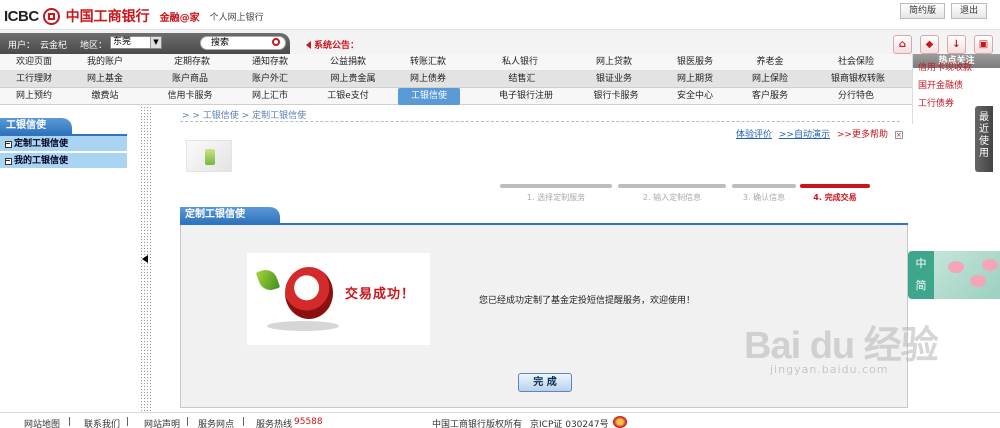  What do you see at coordinates (956, 86) in the screenshot?
I see `hot-topic-item: 国开金融债` at bounding box center [956, 86].